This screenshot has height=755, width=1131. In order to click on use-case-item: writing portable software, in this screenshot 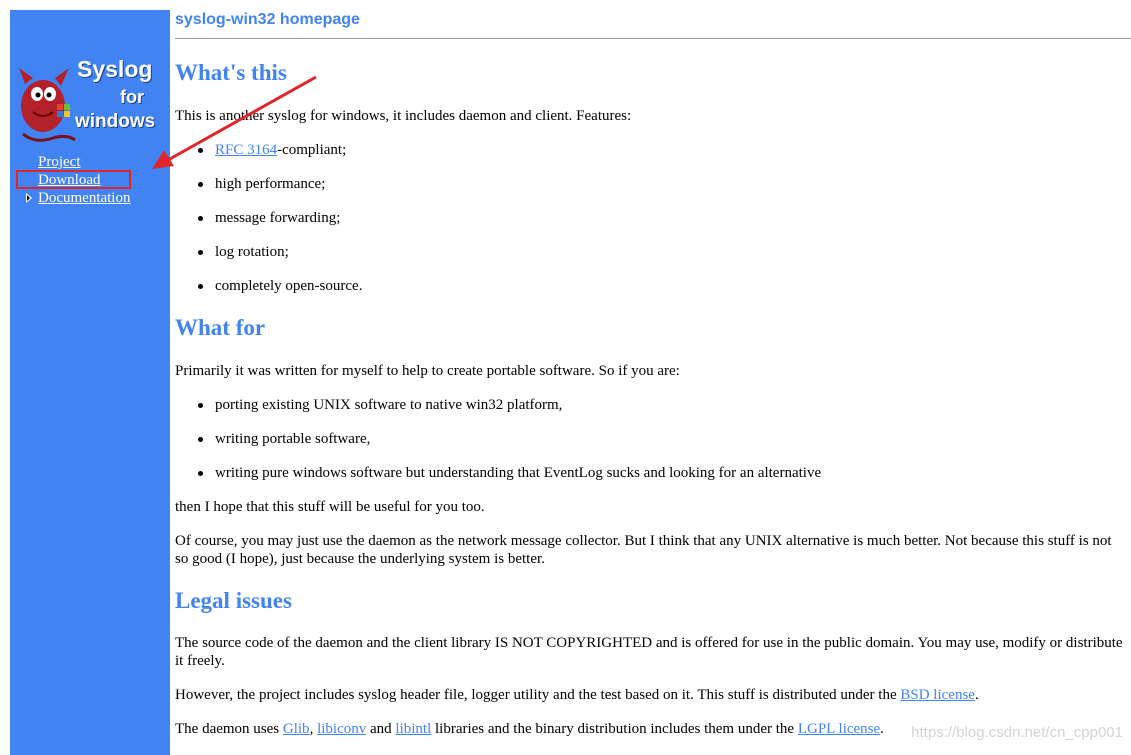, I will do `click(284, 439)`.